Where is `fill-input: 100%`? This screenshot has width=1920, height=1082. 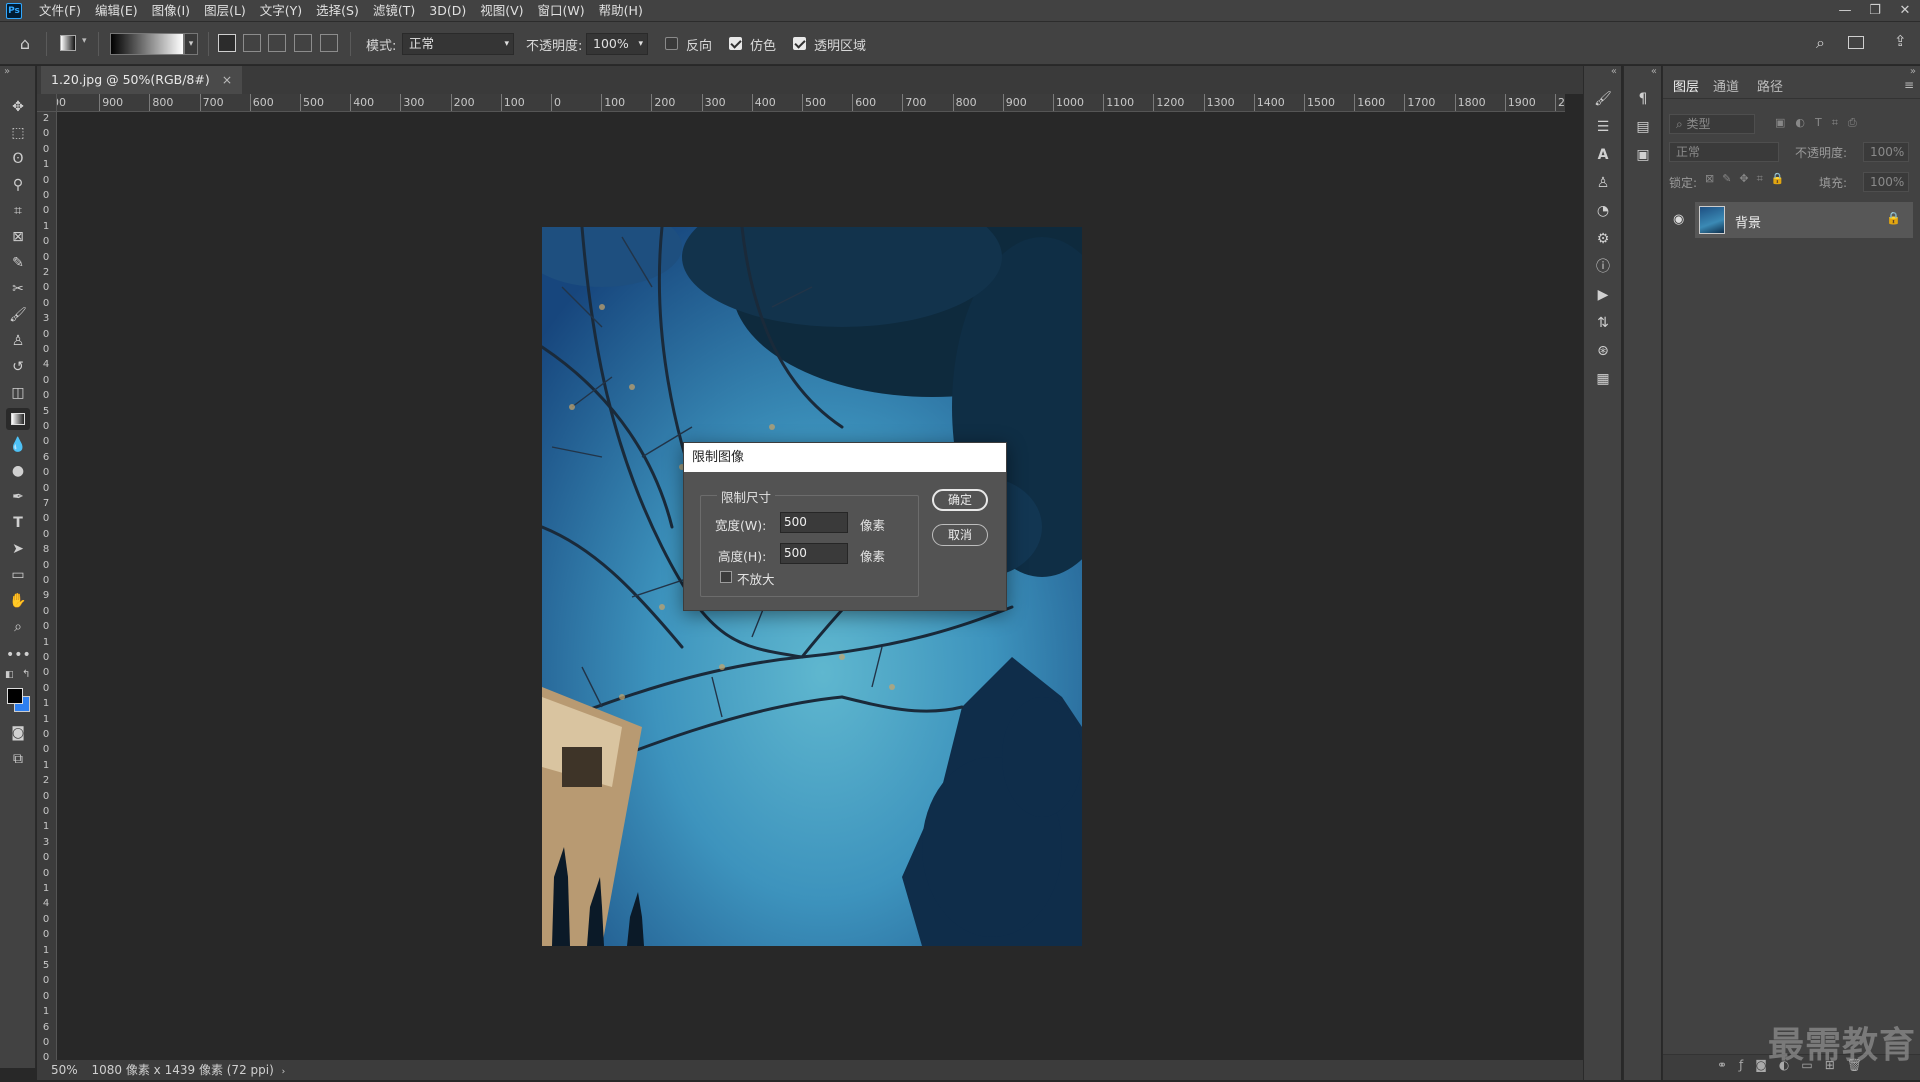
fill-input: 100% is located at coordinates (1886, 182).